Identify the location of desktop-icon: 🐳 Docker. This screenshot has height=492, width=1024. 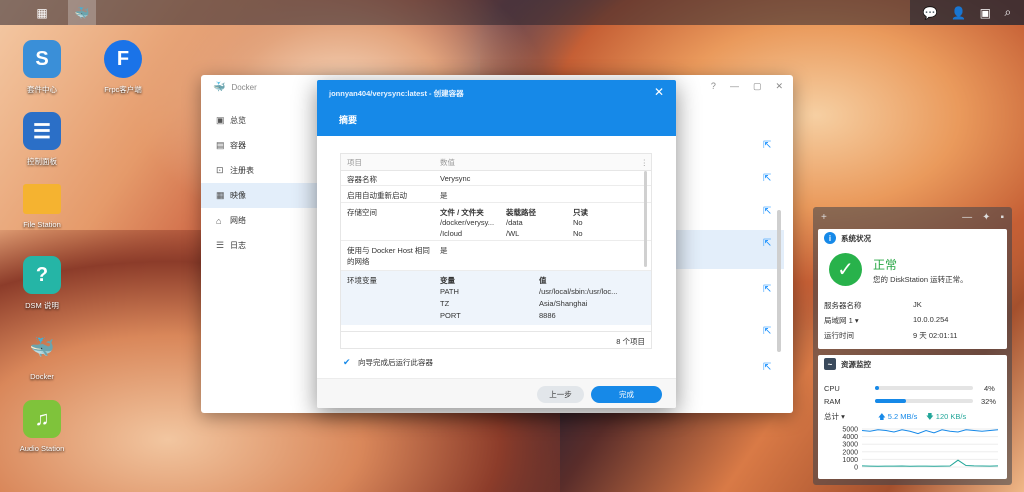
(42, 355).